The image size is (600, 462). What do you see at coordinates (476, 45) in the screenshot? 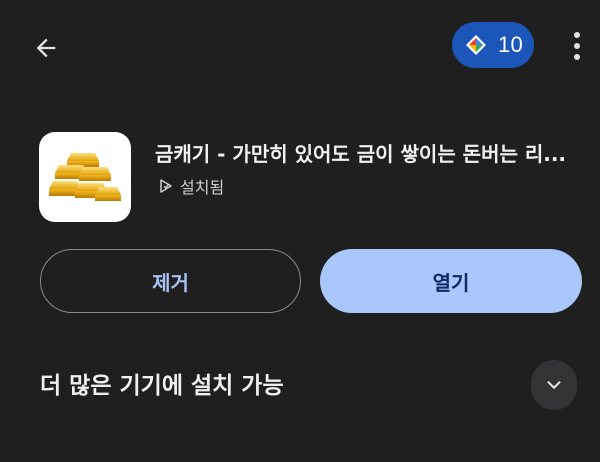
I see `google-play-points-icon` at bounding box center [476, 45].